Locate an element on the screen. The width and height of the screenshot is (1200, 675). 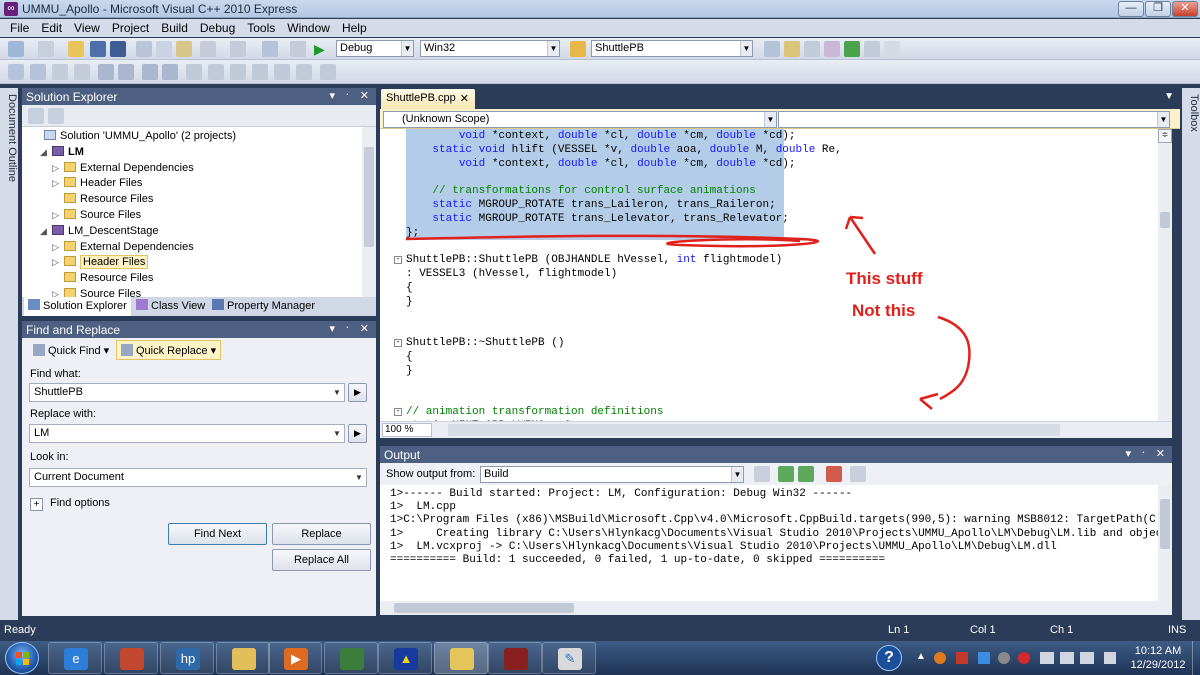
menu-window: Window is located at coordinates (308, 28).